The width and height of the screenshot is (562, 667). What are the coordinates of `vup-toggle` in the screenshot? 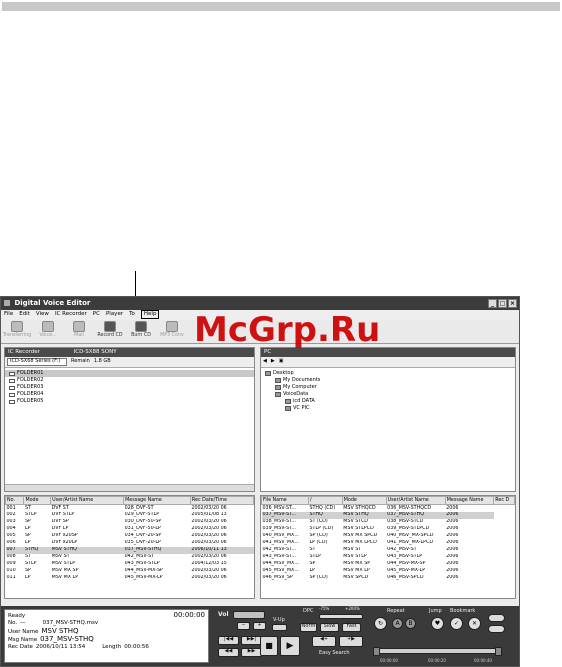 It's located at (279, 627).